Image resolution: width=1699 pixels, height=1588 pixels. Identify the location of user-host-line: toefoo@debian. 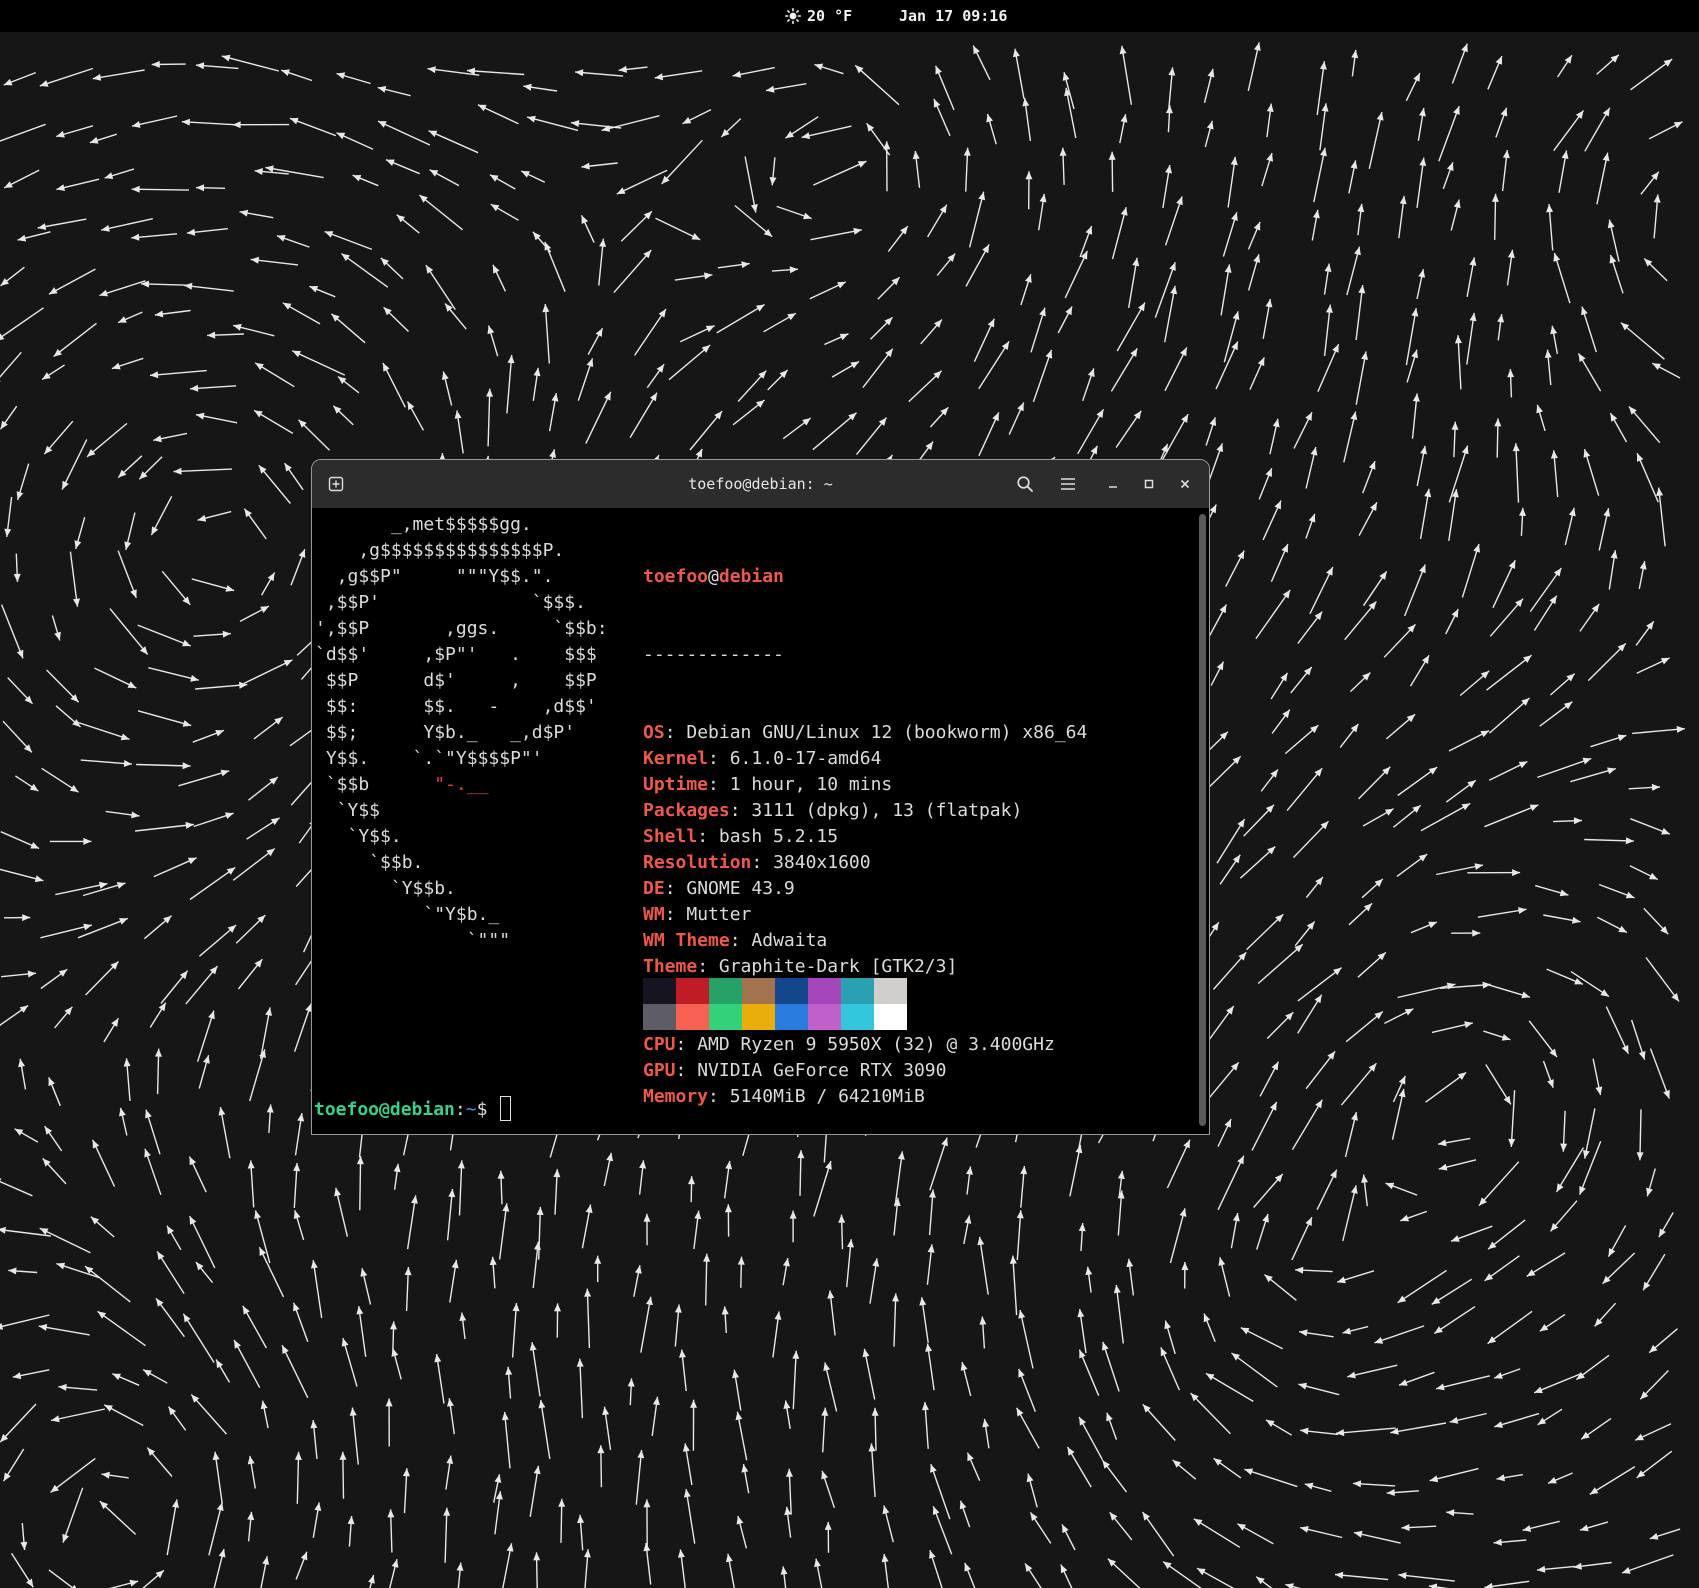
(865, 577).